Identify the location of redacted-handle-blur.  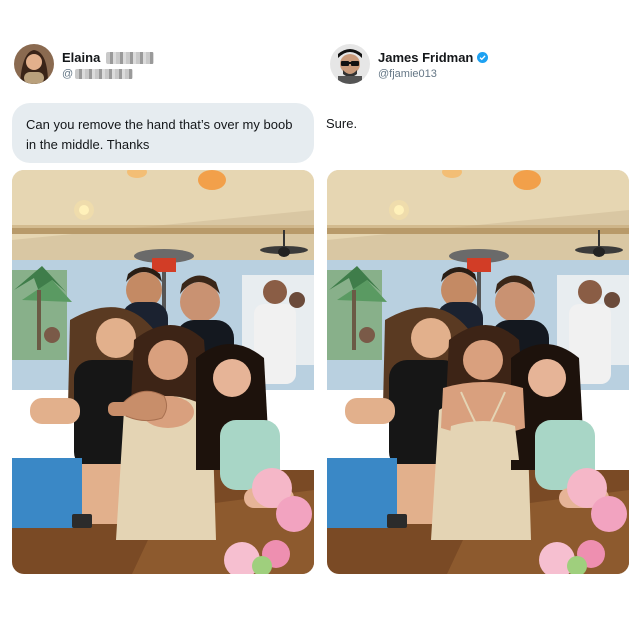
(104, 74).